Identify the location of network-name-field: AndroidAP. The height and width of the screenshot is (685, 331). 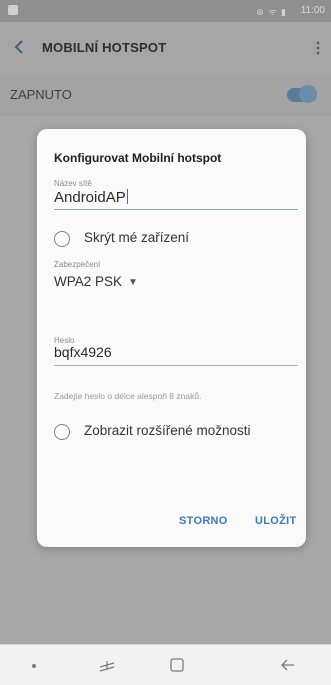
(91, 197).